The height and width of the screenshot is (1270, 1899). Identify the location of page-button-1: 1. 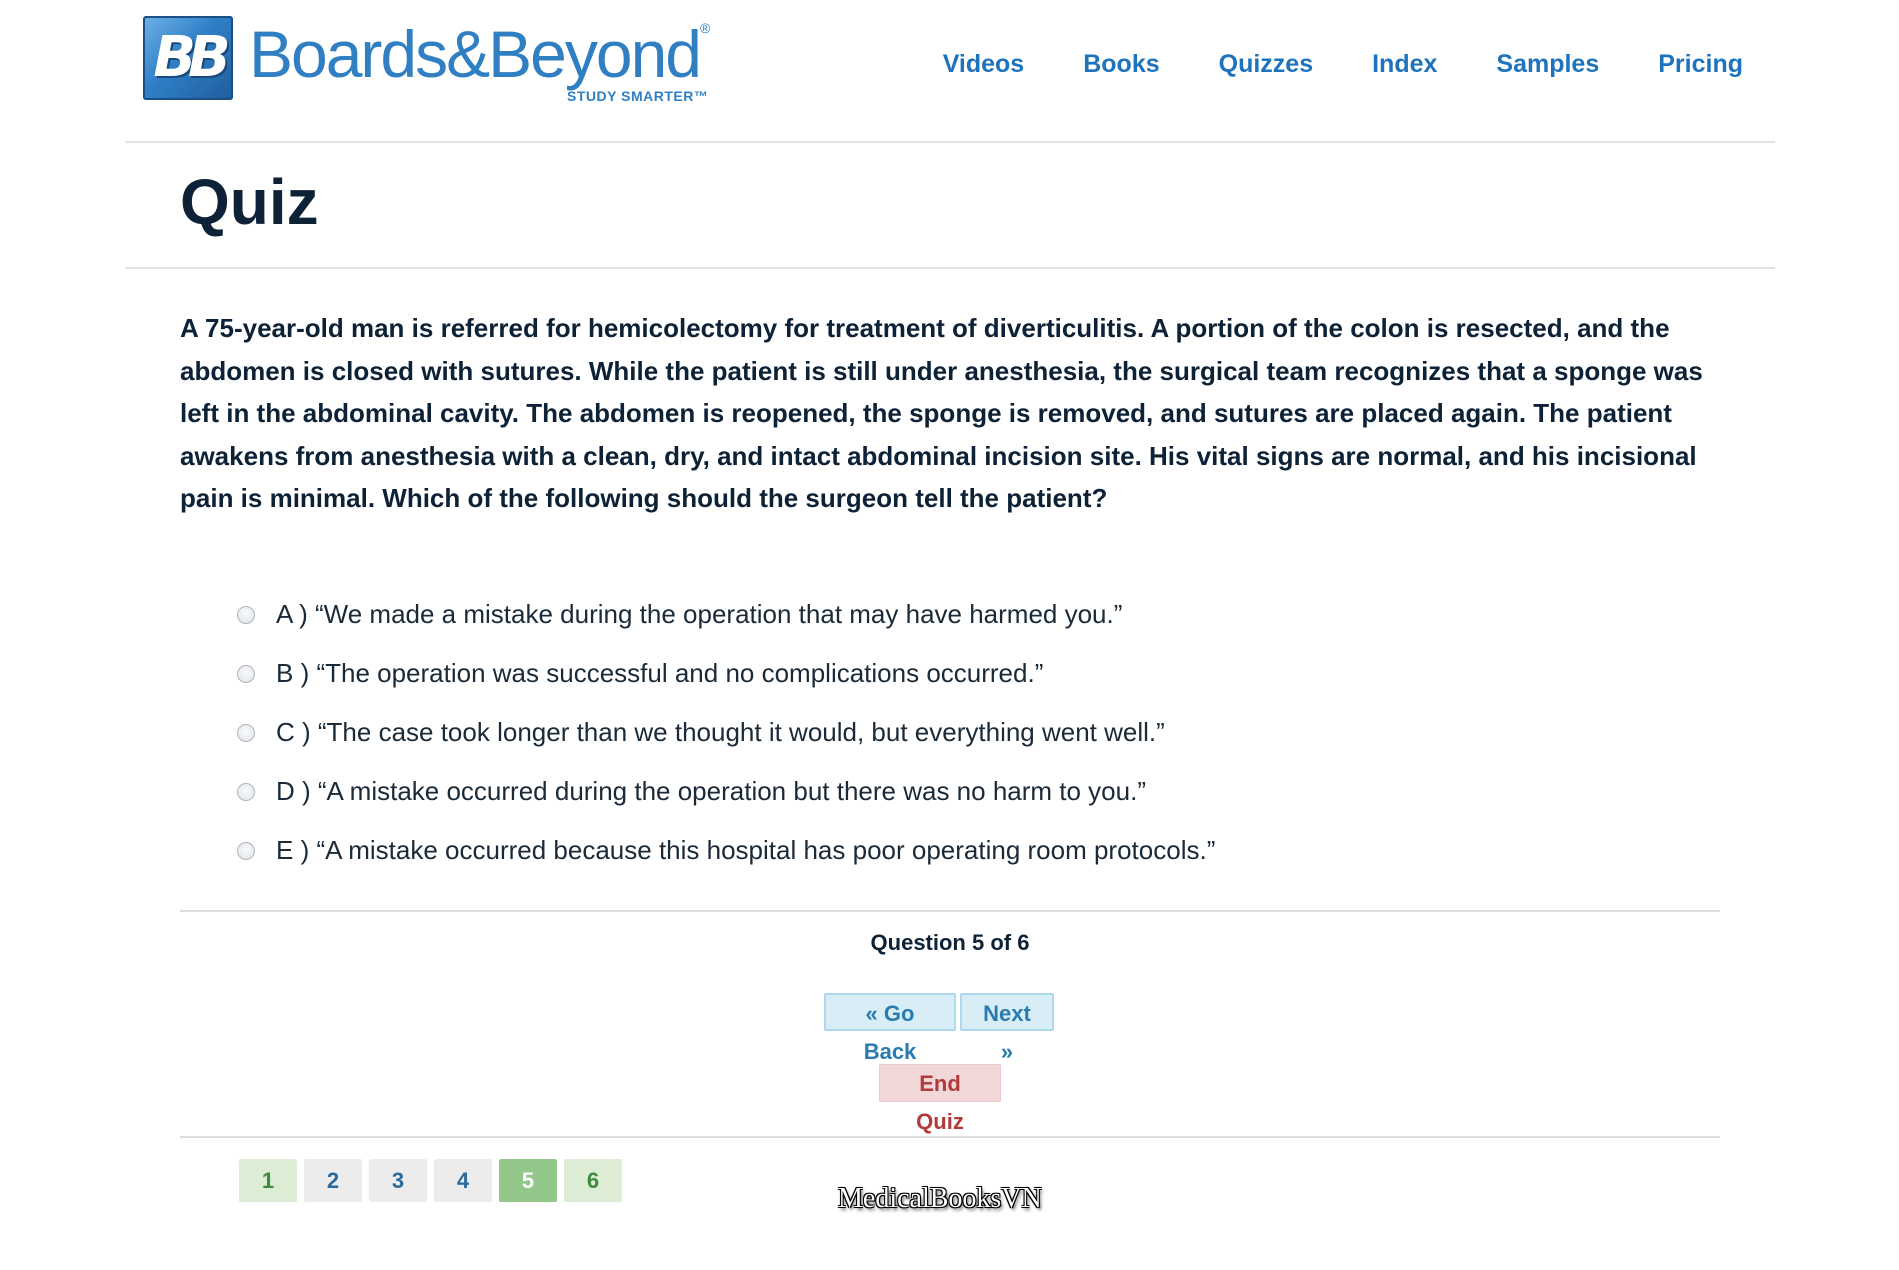
(268, 1180).